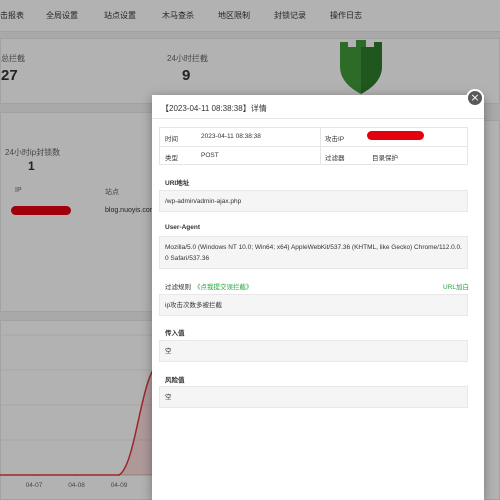 The height and width of the screenshot is (500, 500). I want to click on input-value: 空, so click(168, 351).